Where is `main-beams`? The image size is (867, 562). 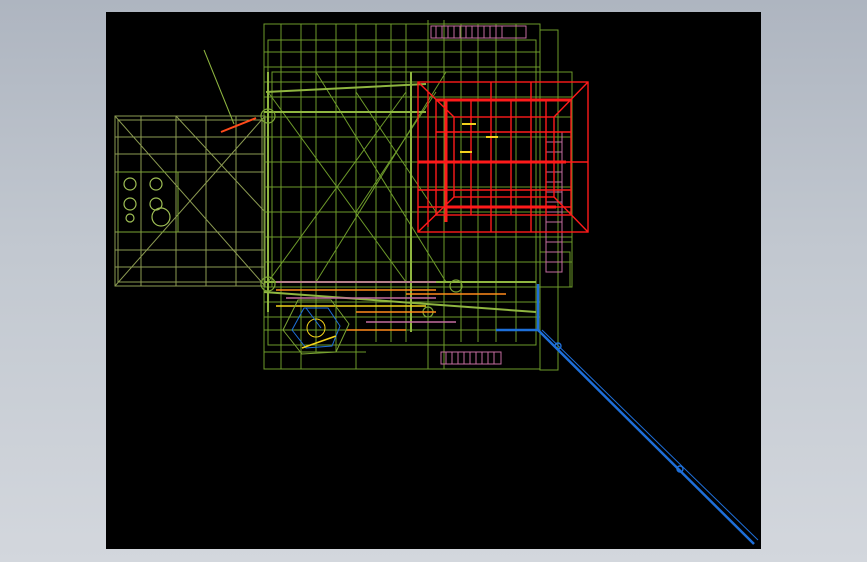
main-beams is located at coordinates (400, 202).